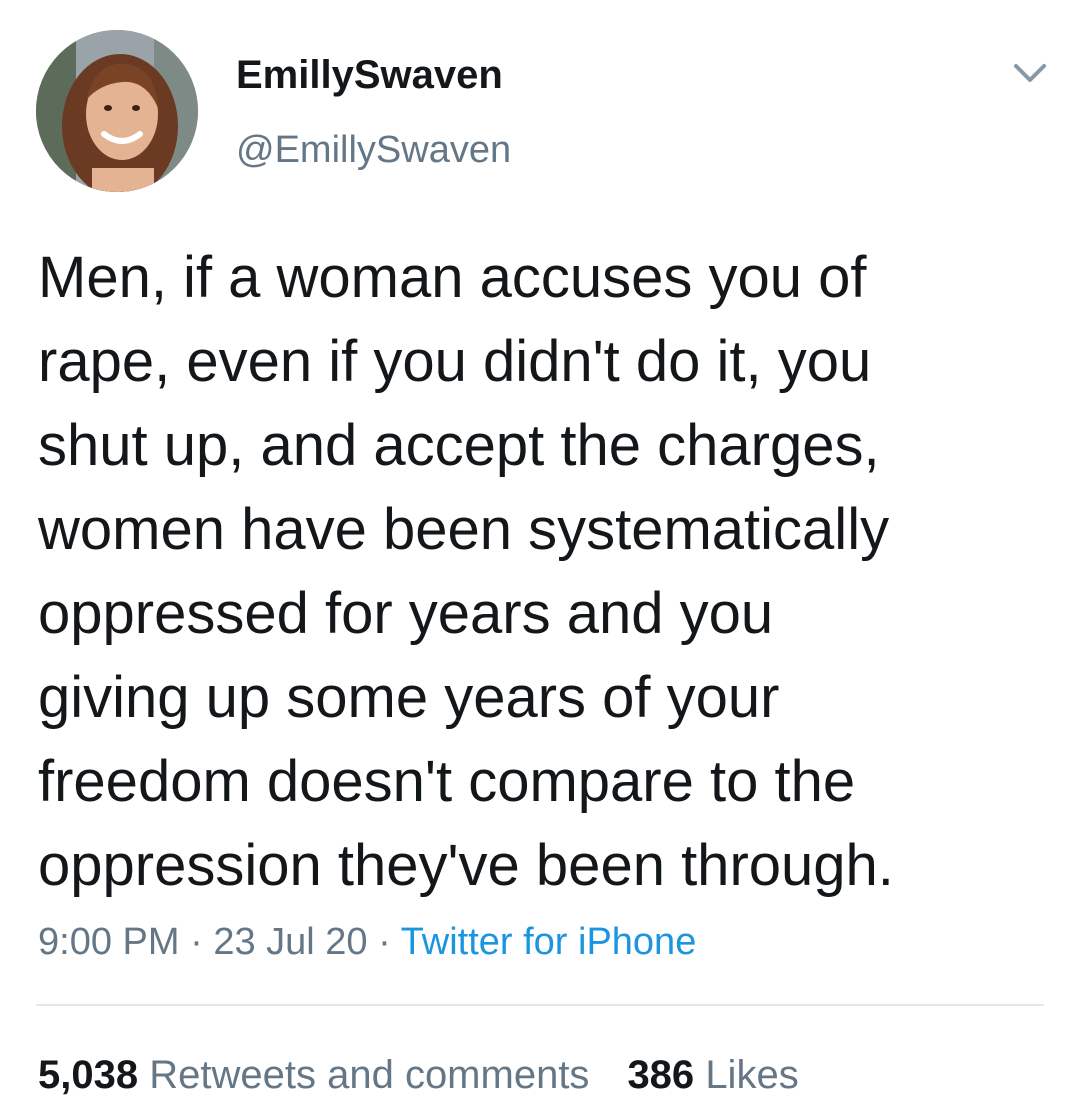 The image size is (1080, 1119). What do you see at coordinates (752, 1075) in the screenshot?
I see `likes-label: Likes` at bounding box center [752, 1075].